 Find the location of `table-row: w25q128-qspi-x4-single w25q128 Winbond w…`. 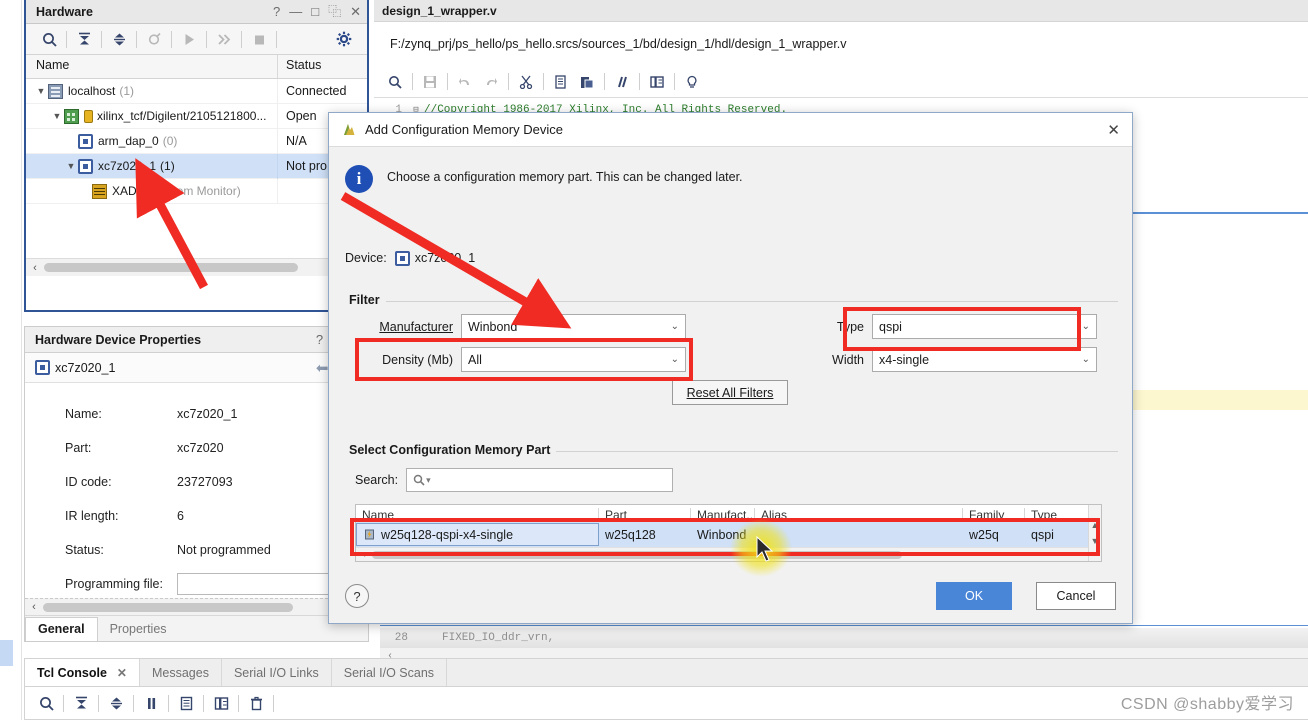

table-row: w25q128-qspi-x4-single w25q128 Winbond w… is located at coordinates (728, 534).